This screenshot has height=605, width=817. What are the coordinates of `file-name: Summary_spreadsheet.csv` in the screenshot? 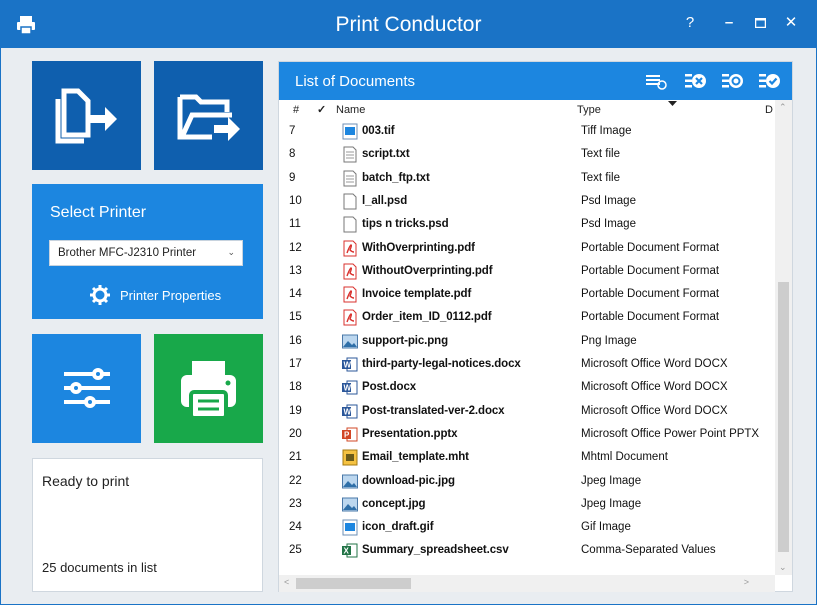 It's located at (435, 550).